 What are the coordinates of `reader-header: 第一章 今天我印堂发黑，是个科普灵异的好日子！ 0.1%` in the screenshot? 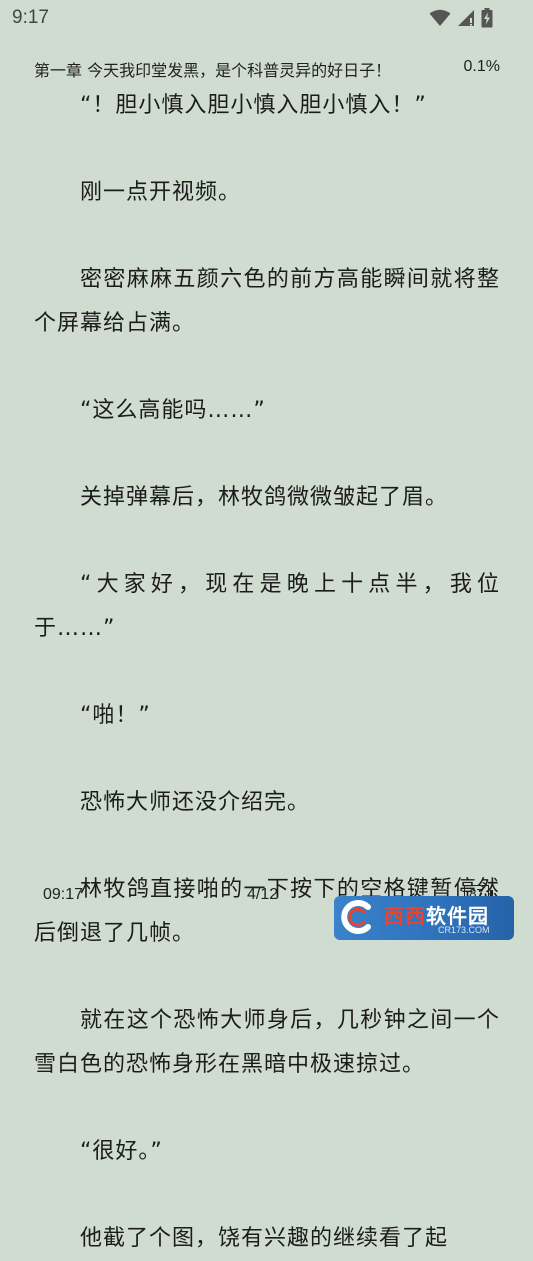 It's located at (267, 69).